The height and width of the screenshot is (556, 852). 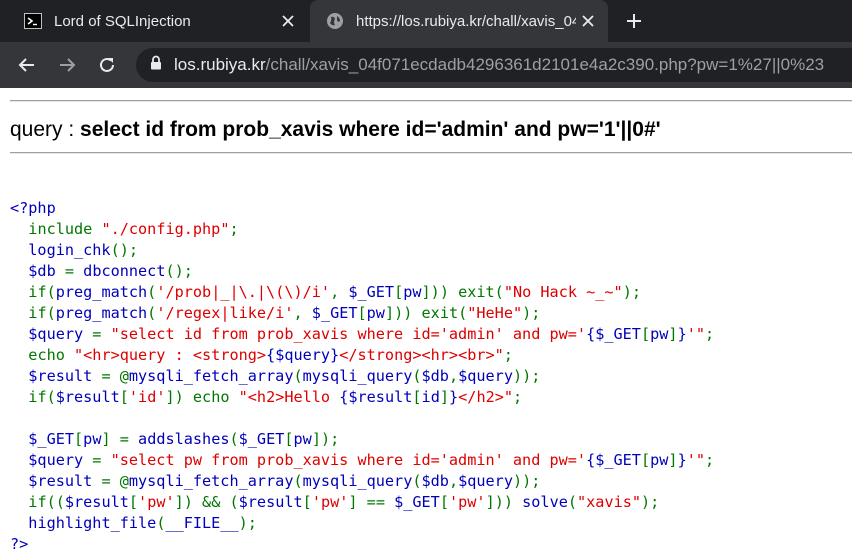 I want to click on code-token: "xavis", so click(x=609, y=502).